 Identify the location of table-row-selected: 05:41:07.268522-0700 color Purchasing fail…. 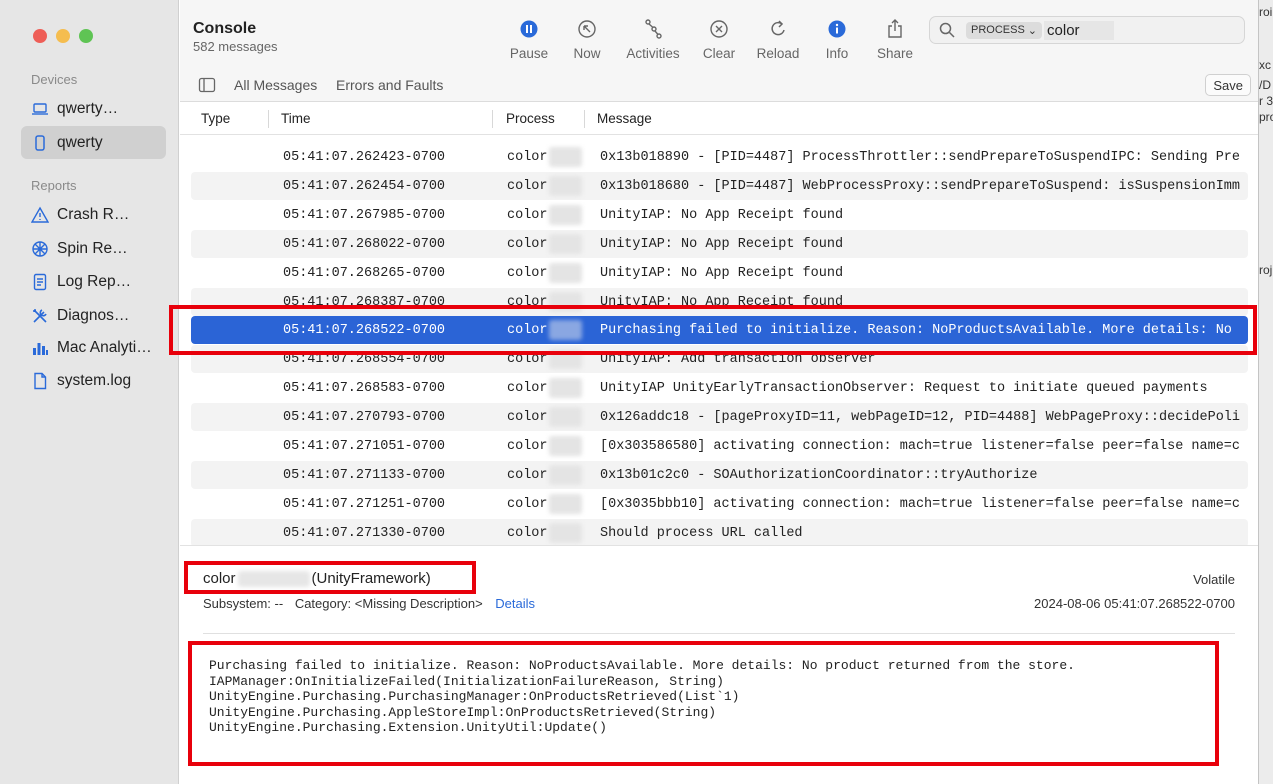
(719, 330).